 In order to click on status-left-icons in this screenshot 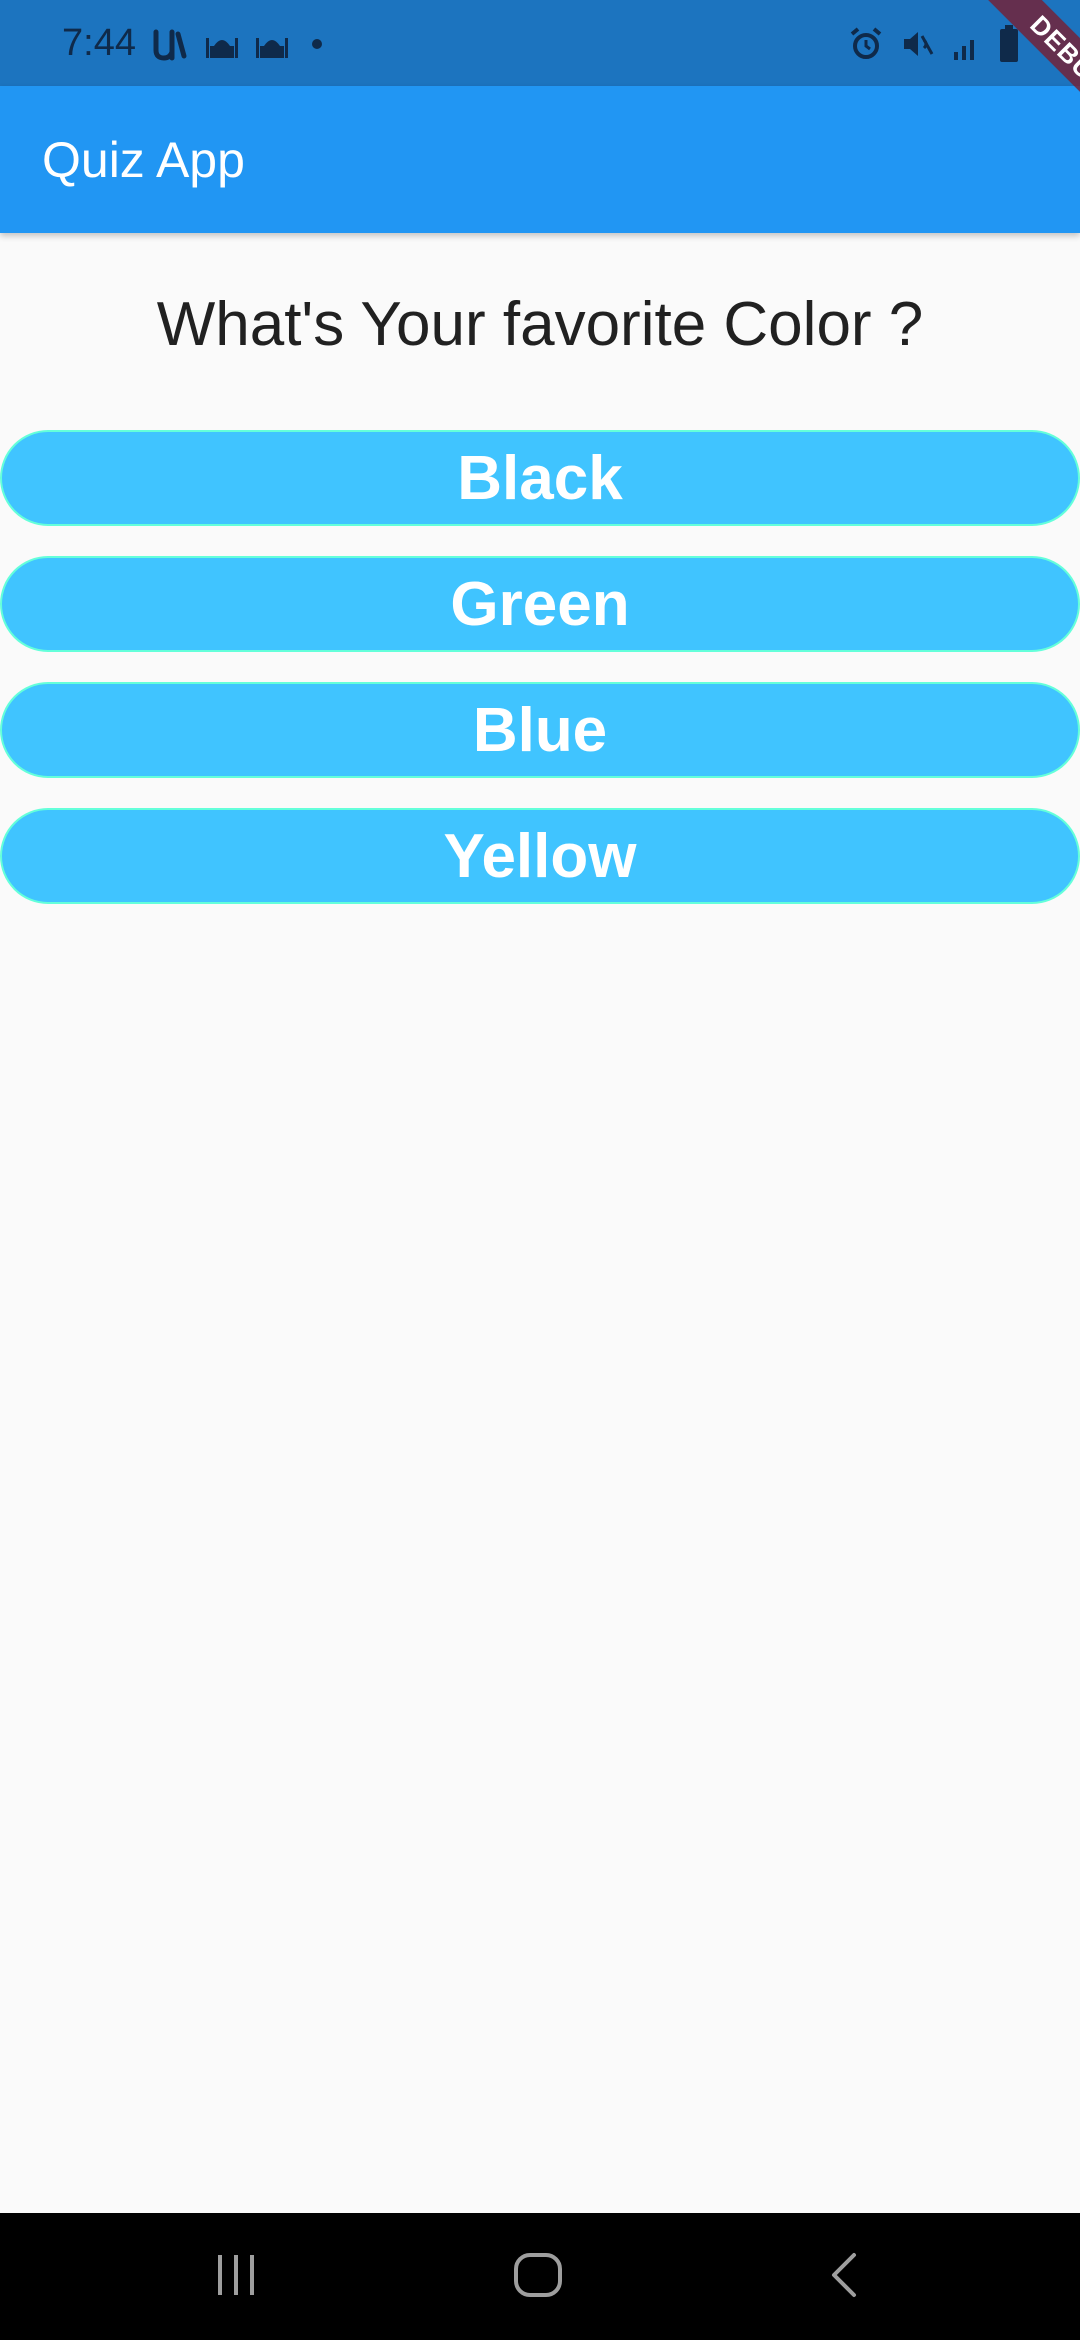, I will do `click(236, 44)`.